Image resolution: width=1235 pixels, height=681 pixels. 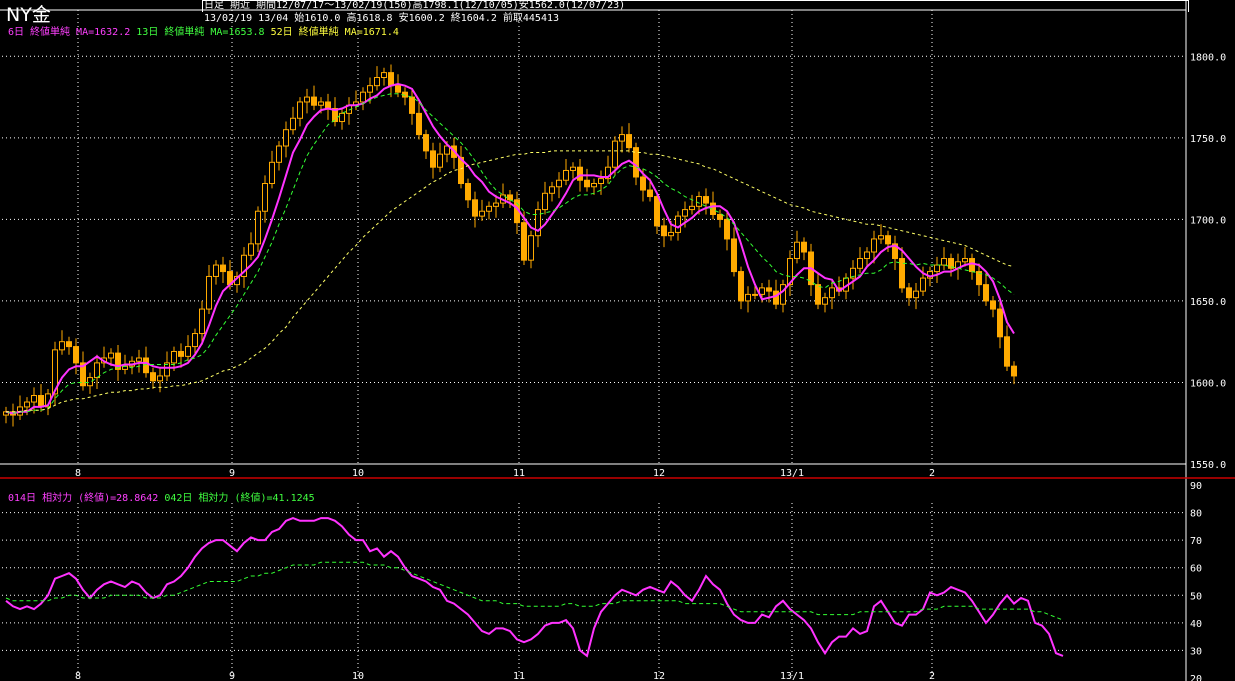 What do you see at coordinates (1196, 486) in the screenshot?
I see `rsi-tick-label: 90` at bounding box center [1196, 486].